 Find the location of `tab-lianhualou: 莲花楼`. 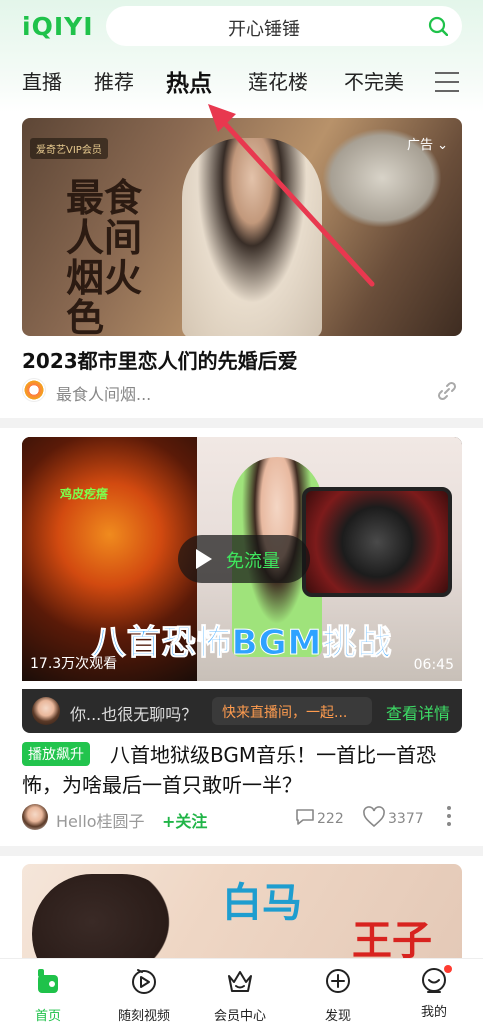

tab-lianhualou: 莲花楼 is located at coordinates (278, 80).